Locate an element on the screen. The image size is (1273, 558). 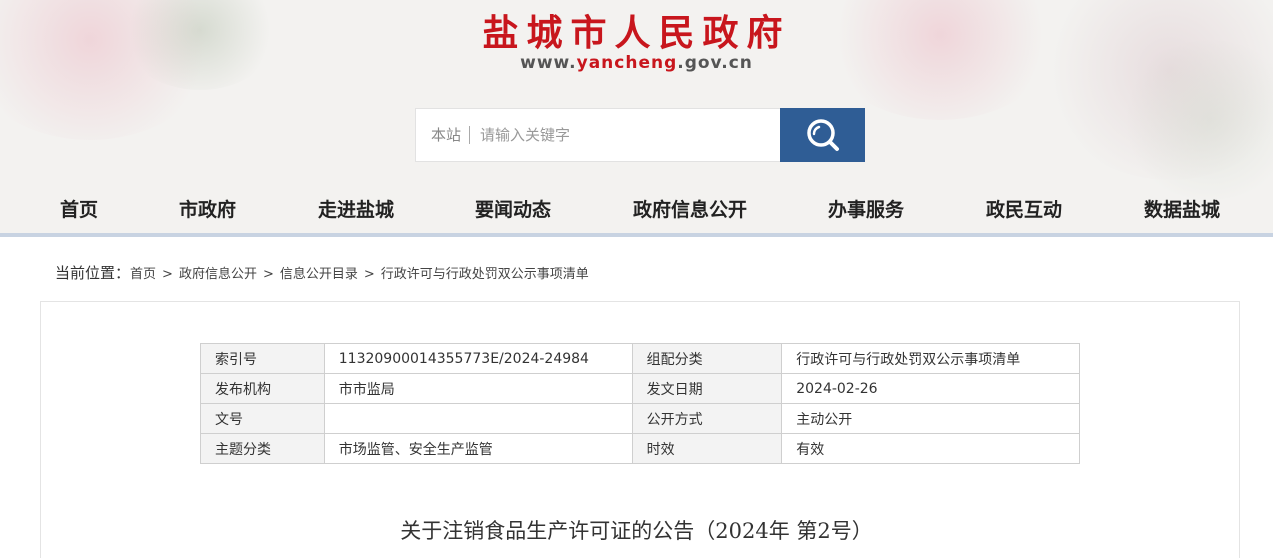
nav-item-info-disclosure: 政府信息公开 is located at coordinates (690, 208).